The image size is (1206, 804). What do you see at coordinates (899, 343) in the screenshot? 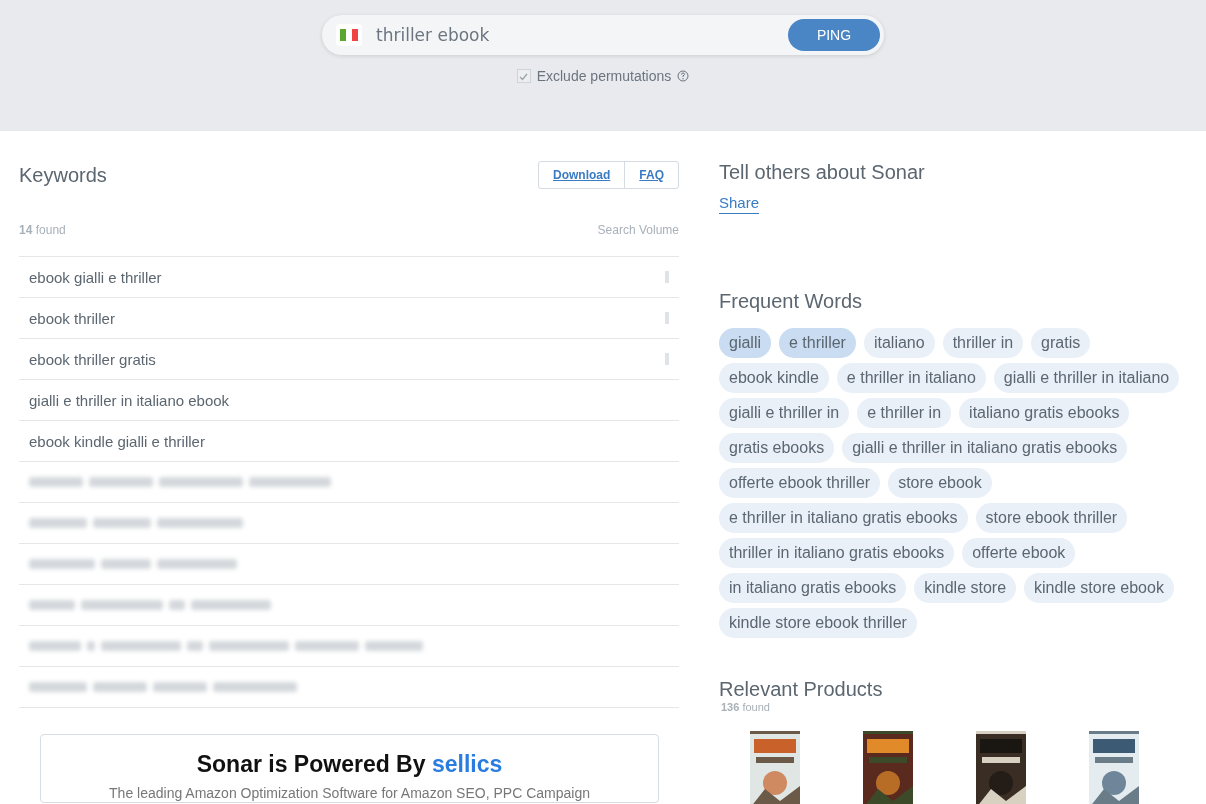
I see `word-chip: italiano` at bounding box center [899, 343].